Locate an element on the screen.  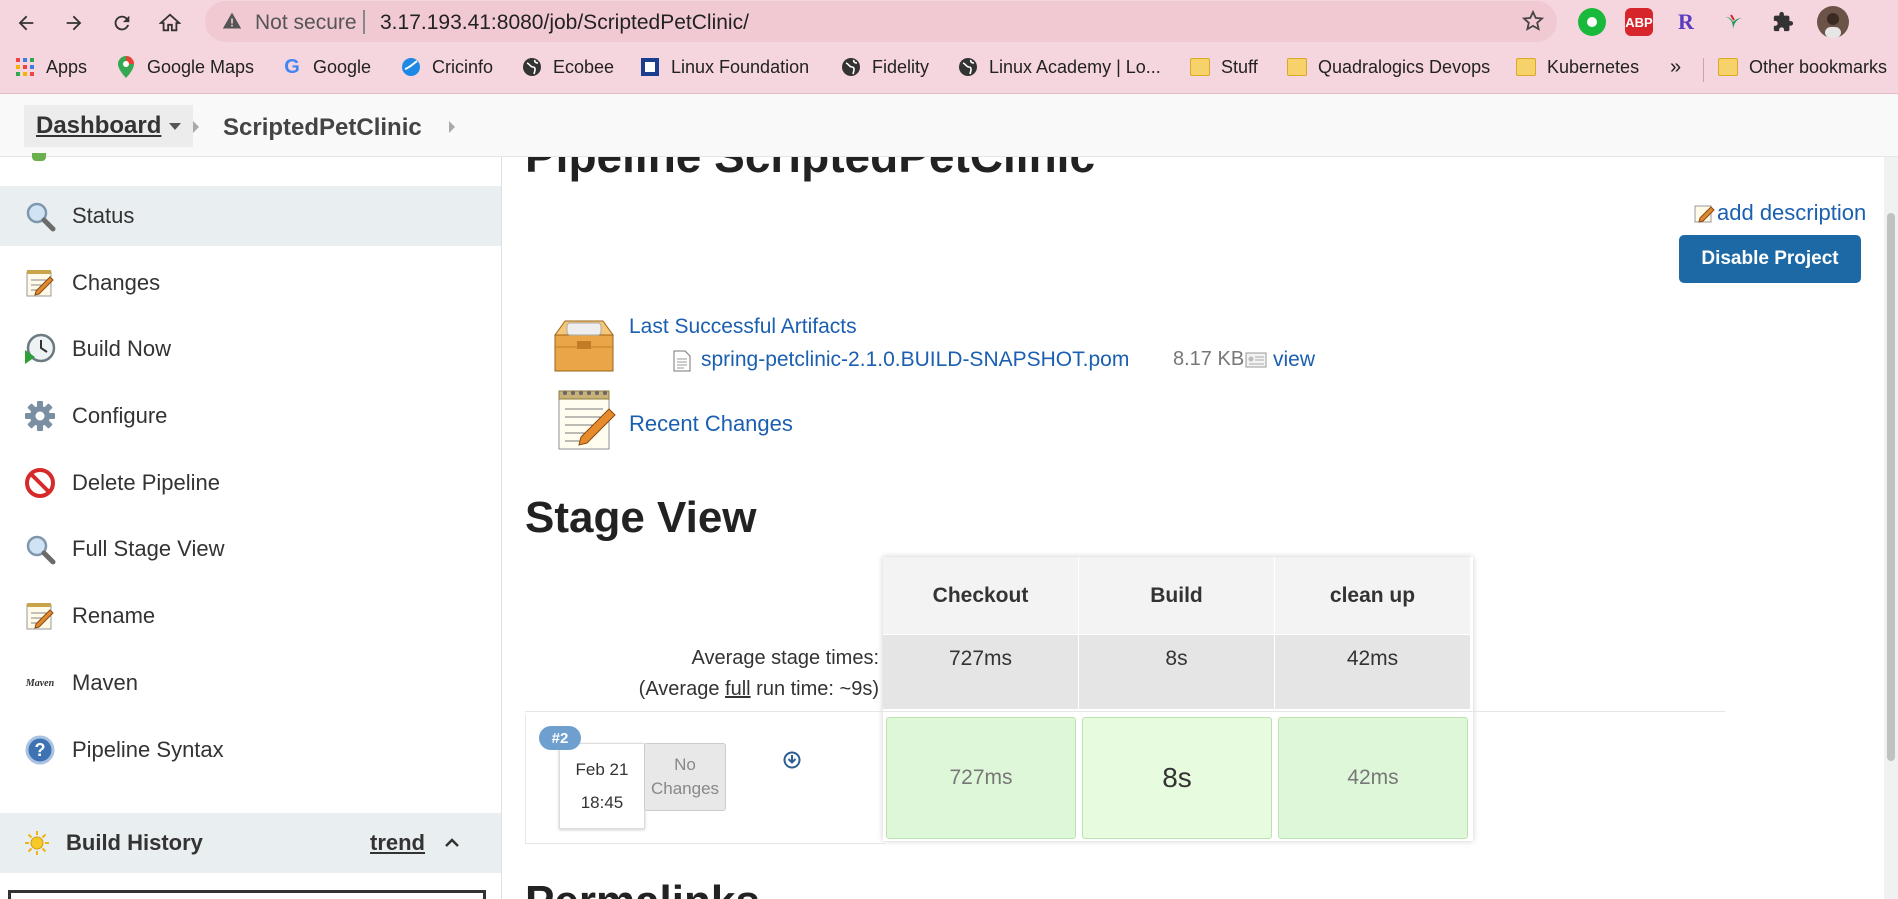
breadcrumb-job: ScriptedPetClinic is located at coordinates (322, 128).